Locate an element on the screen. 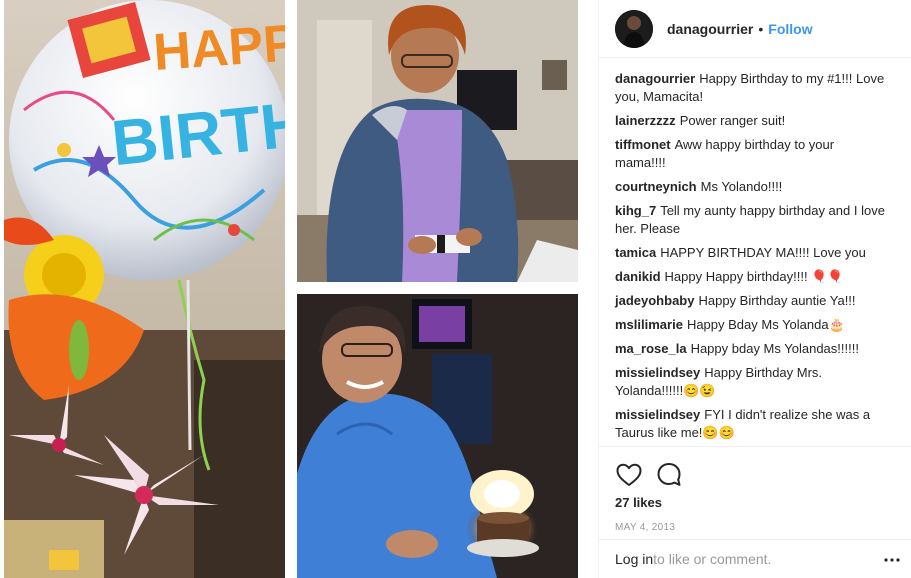  comment-item: courtneynich Ms Yolando!!!! is located at coordinates (750, 187).